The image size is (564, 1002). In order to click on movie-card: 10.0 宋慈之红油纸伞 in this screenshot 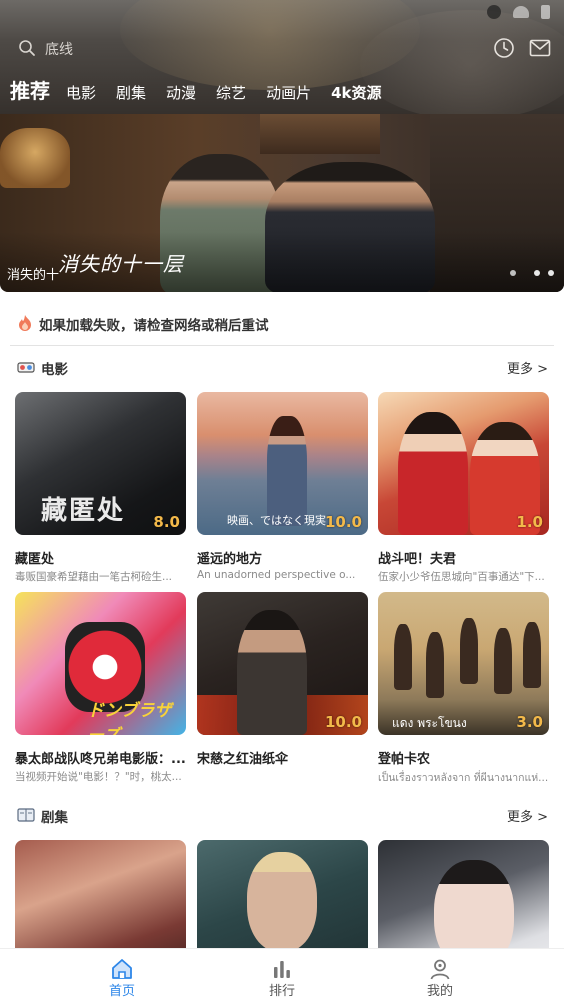, I will do `click(282, 679)`.